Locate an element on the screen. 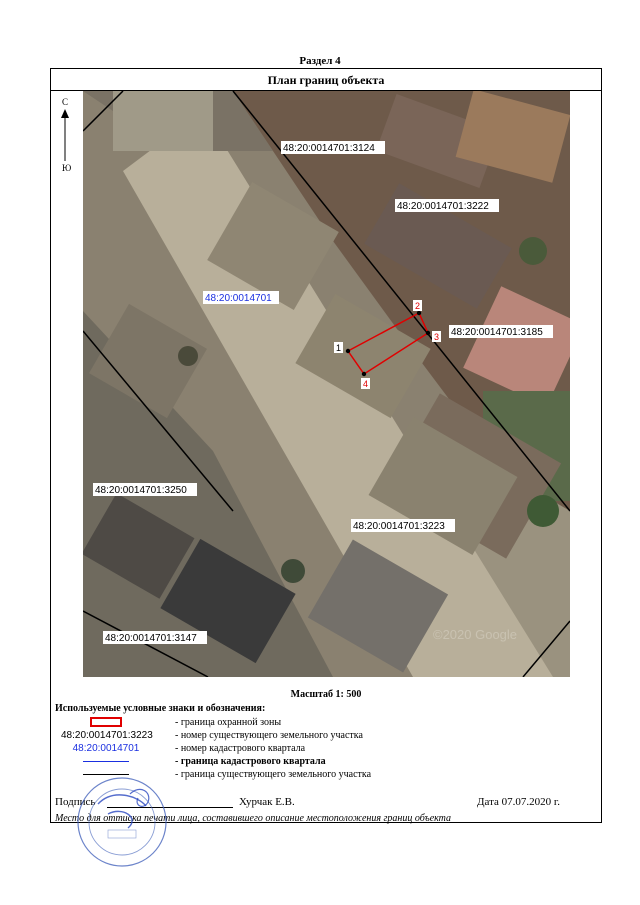 The height and width of the screenshot is (905, 640). parcel-label-3185: 48:20:0014701:3185 is located at coordinates (497, 332).